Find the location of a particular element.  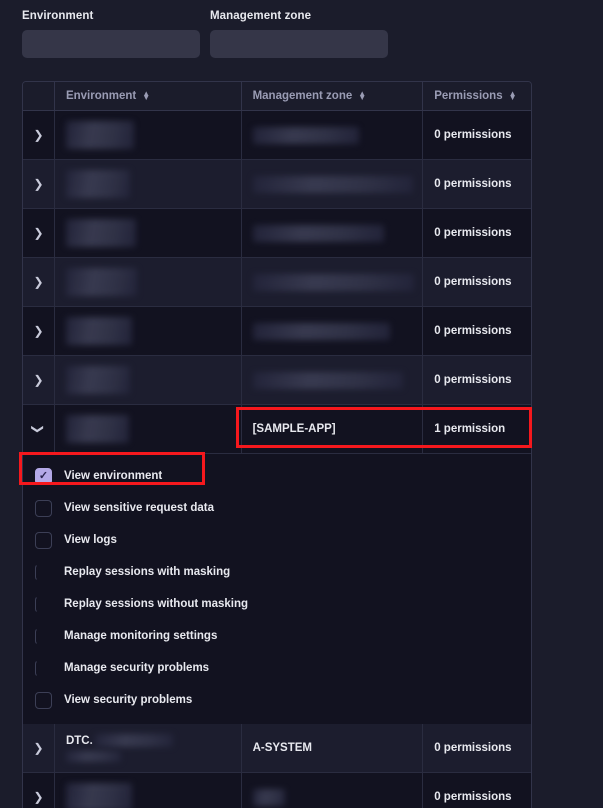

management-zone-name: [SAMPLE-APP] is located at coordinates (294, 429).